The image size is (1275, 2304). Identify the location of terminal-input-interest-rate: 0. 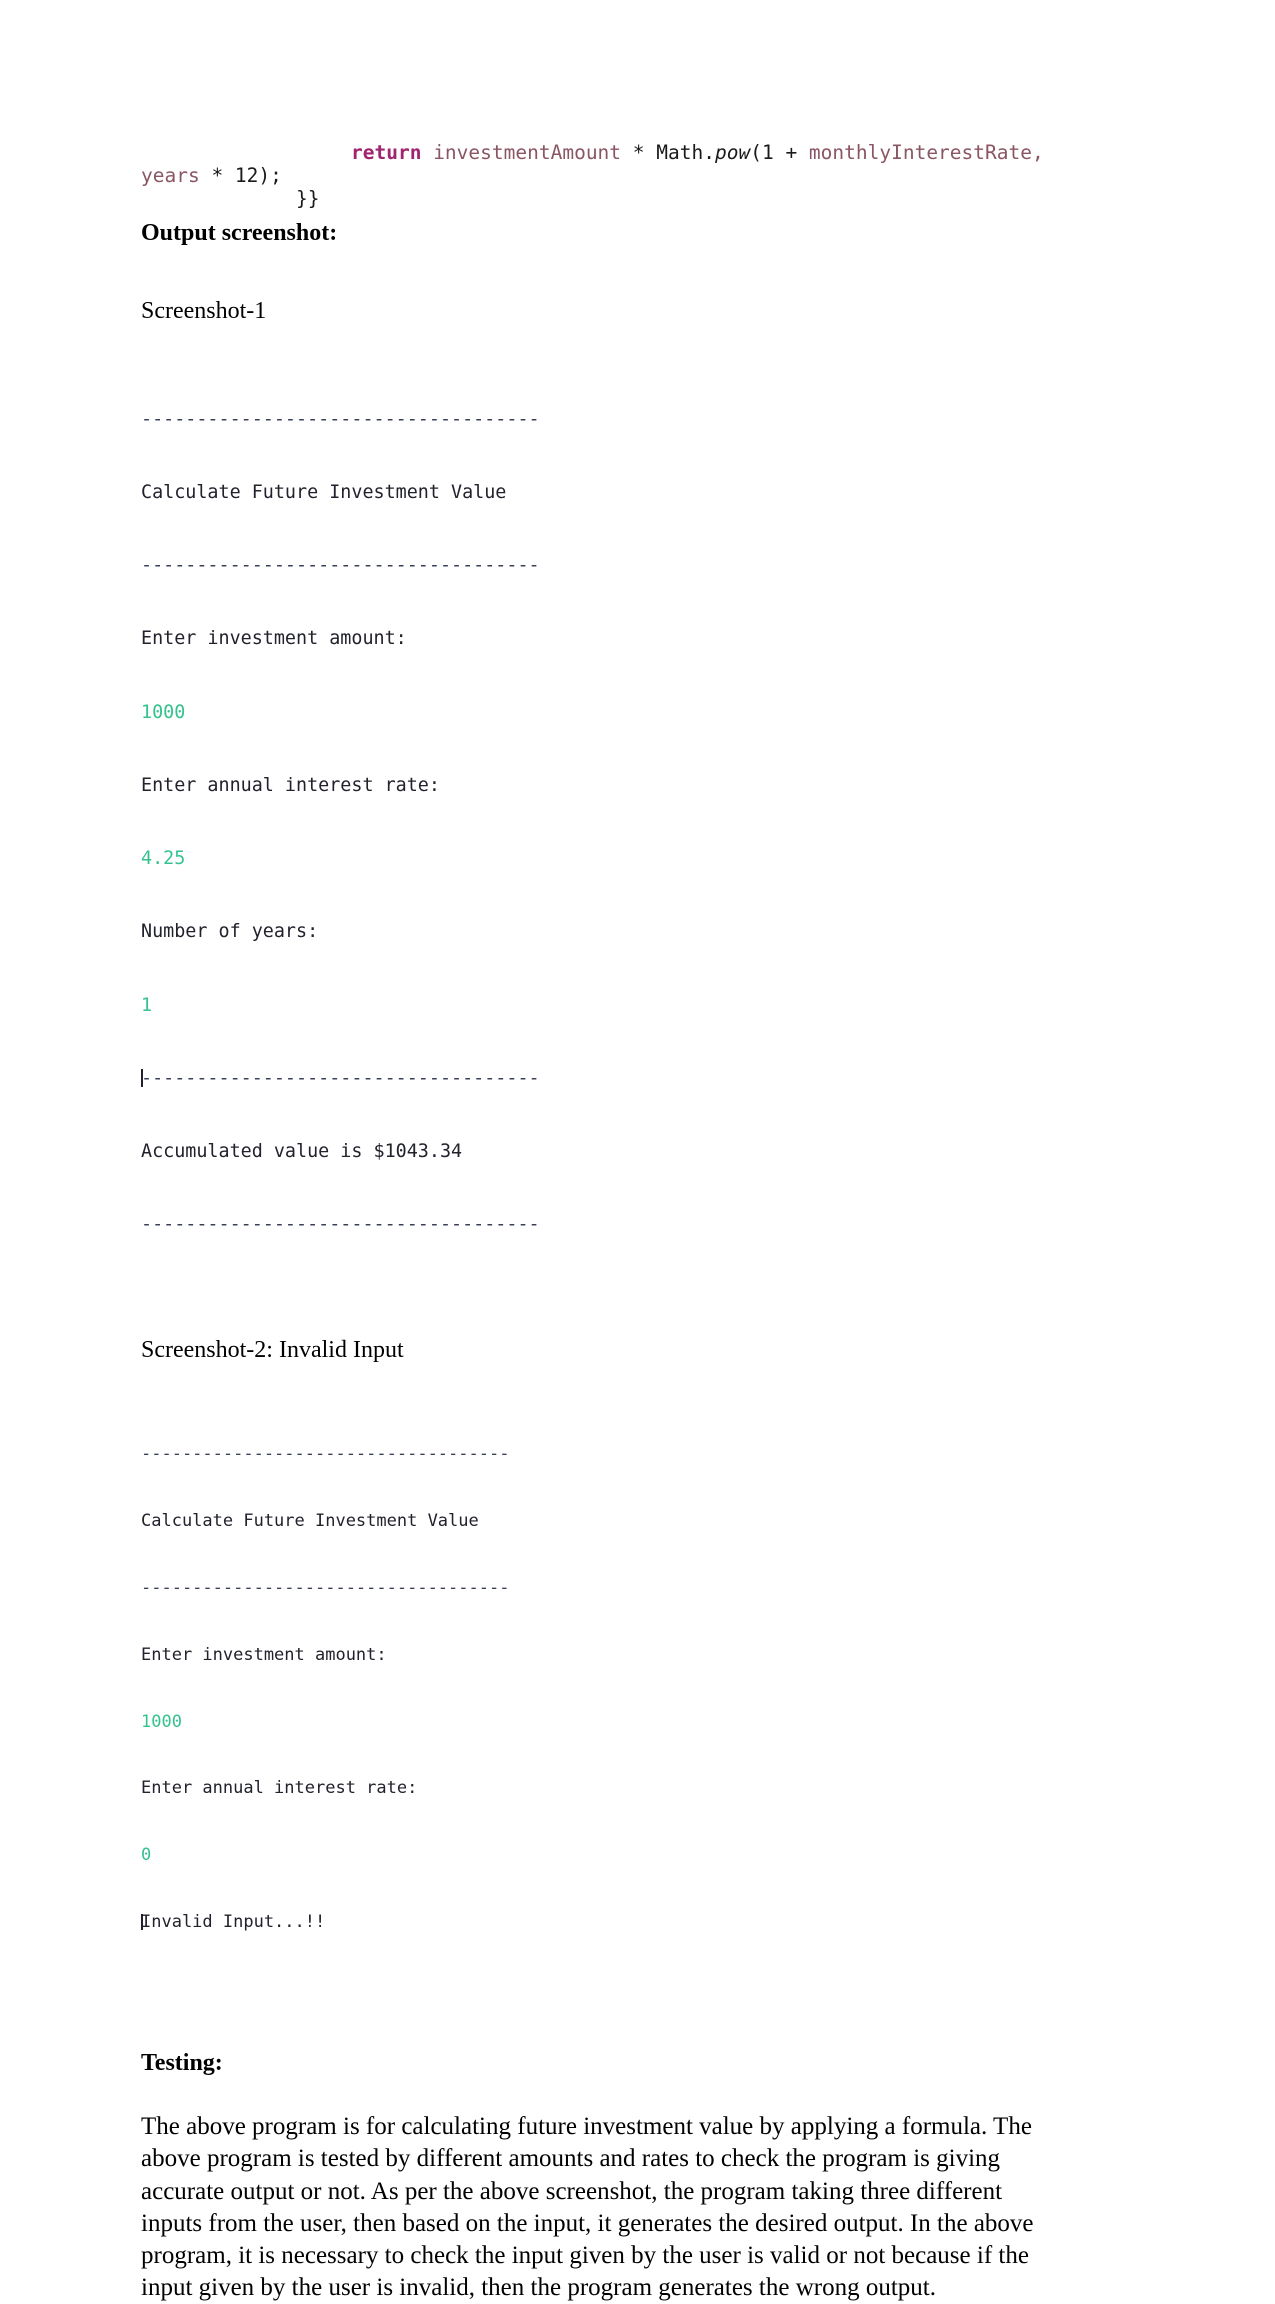
(146, 1855).